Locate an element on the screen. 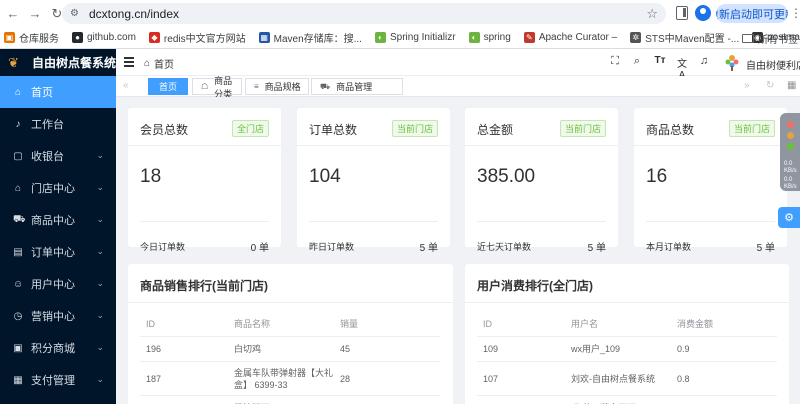 This screenshot has height=404, width=800. tabs-scroll-right-icon: » is located at coordinates (747, 85).